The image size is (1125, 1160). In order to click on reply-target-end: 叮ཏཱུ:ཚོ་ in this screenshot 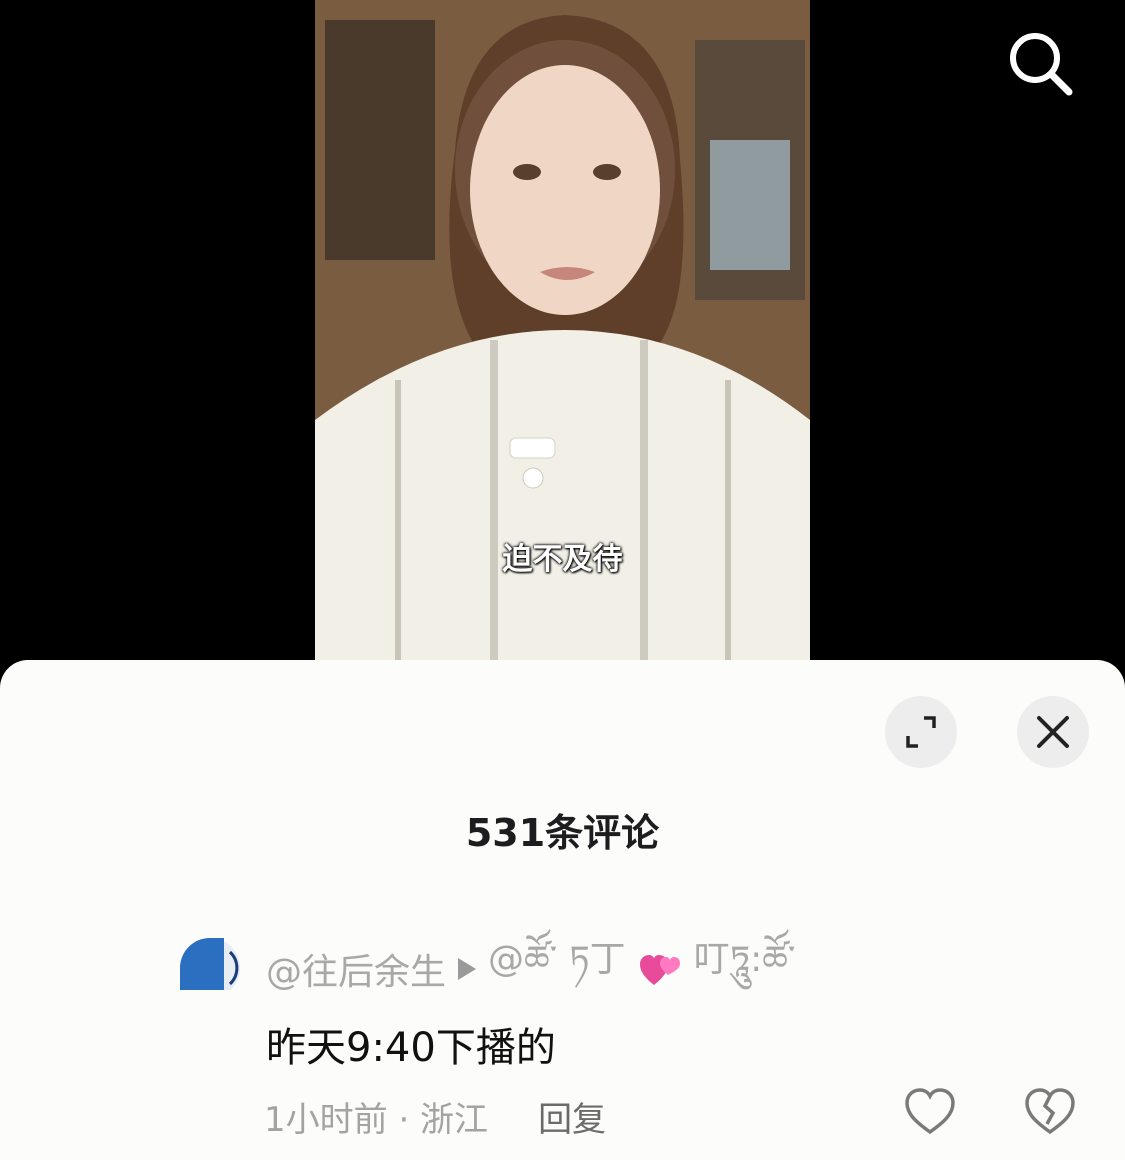, I will do `click(745, 969)`.